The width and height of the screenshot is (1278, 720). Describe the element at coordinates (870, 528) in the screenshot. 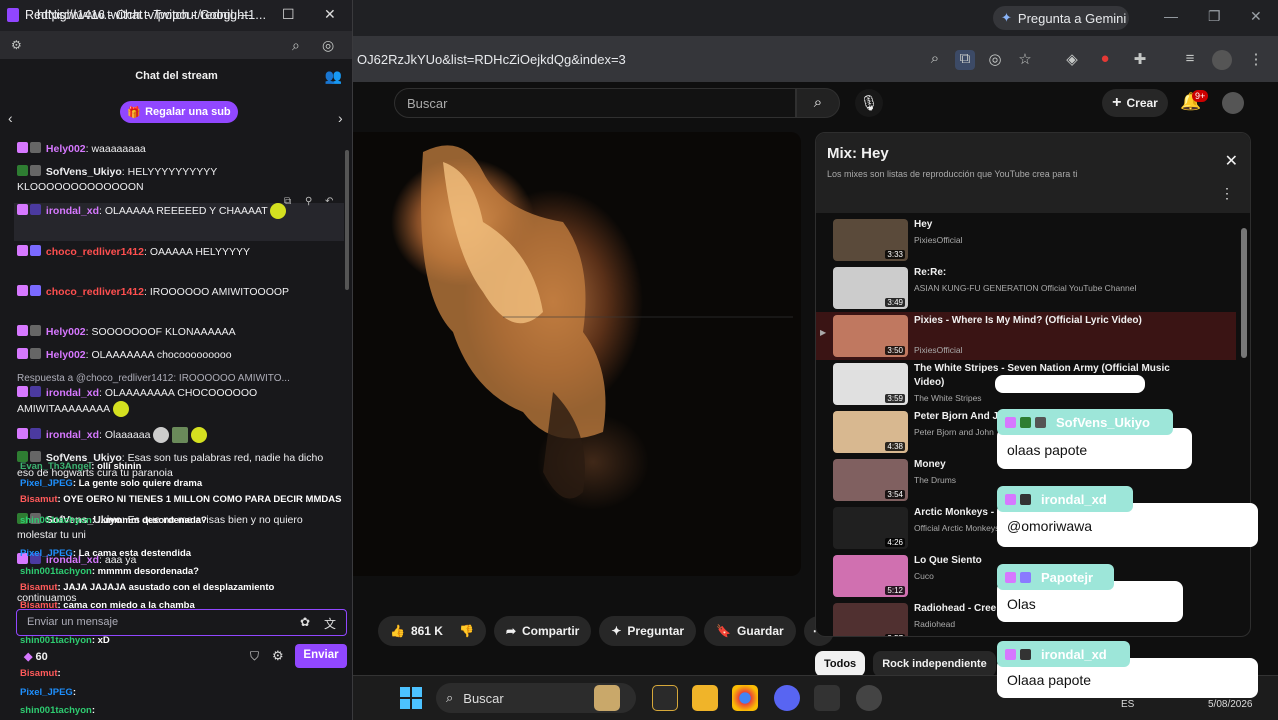

I see `video-thumbnail: 4:26` at that location.